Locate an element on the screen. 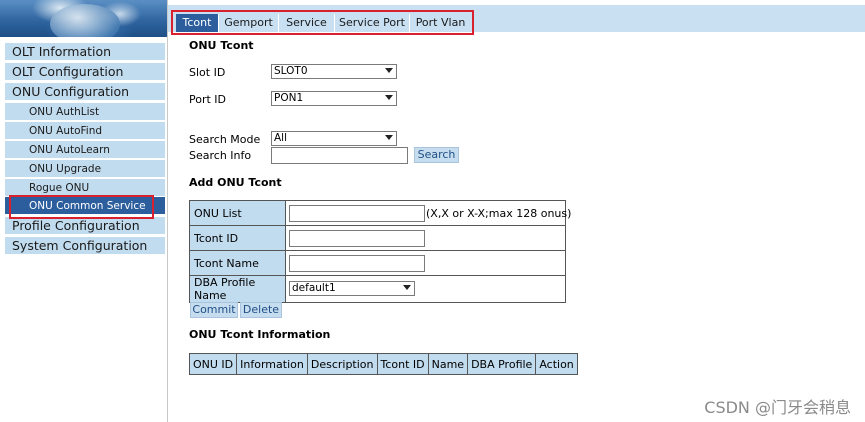  form-row: ONU List (X,X or X-X;max 128 onus) is located at coordinates (380, 213).